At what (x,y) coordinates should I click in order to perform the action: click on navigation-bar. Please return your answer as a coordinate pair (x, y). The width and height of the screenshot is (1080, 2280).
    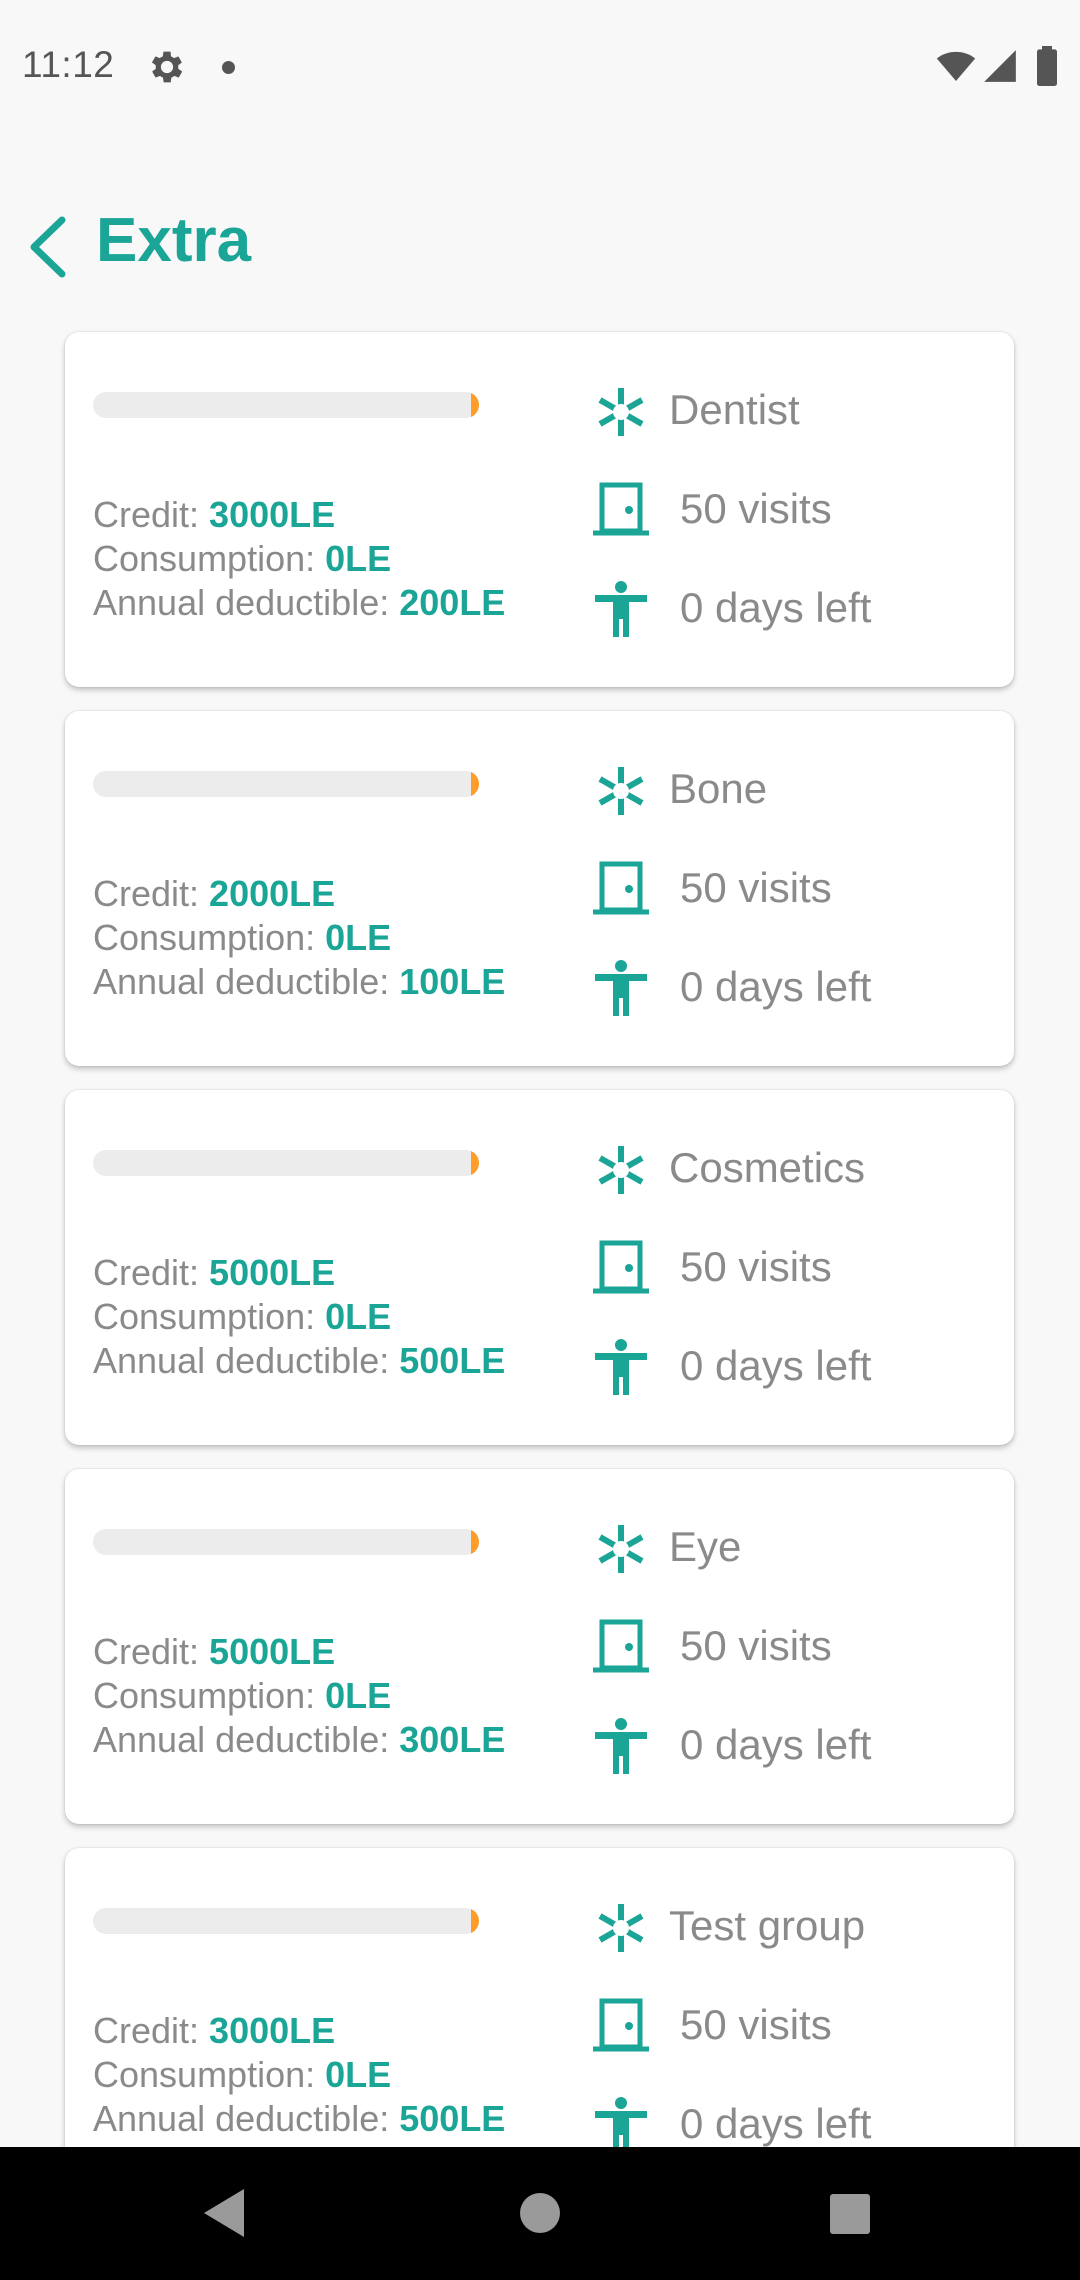
    Looking at the image, I should click on (540, 2213).